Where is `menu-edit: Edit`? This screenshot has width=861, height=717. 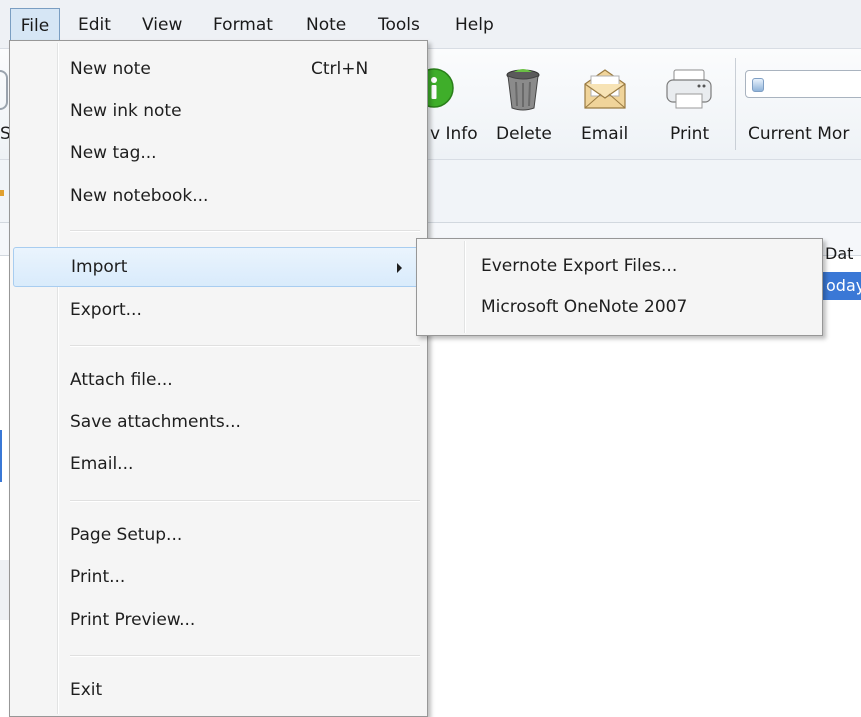 menu-edit: Edit is located at coordinates (94, 25).